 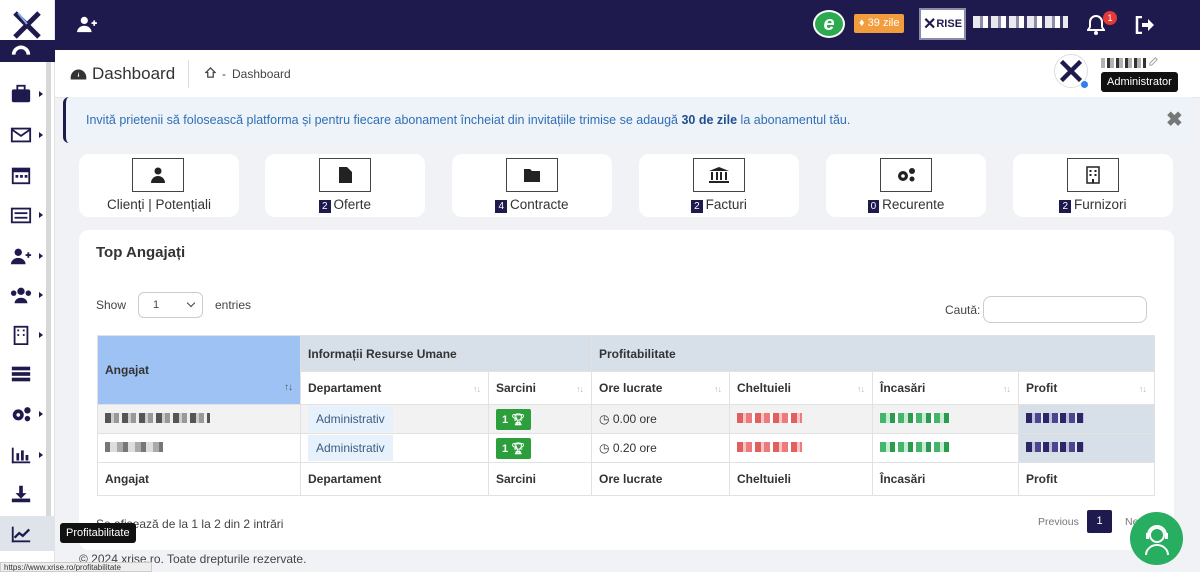 What do you see at coordinates (540, 388) in the screenshot?
I see `col-sarcini: Sarcini ↑↓` at bounding box center [540, 388].